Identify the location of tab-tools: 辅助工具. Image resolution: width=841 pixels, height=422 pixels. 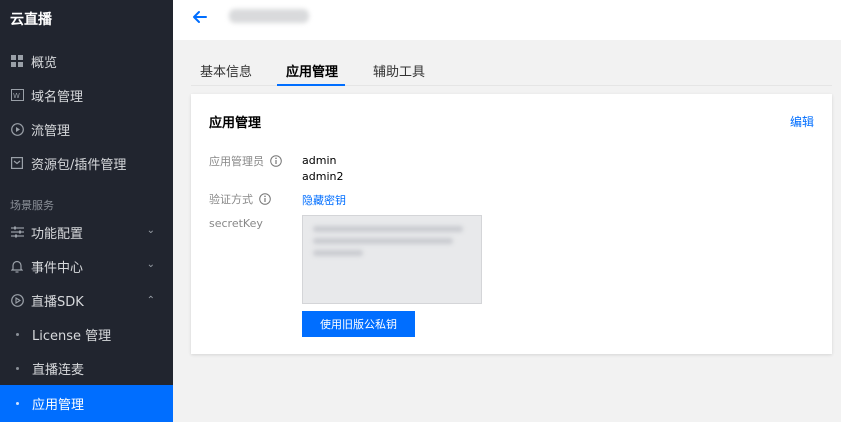
(399, 73).